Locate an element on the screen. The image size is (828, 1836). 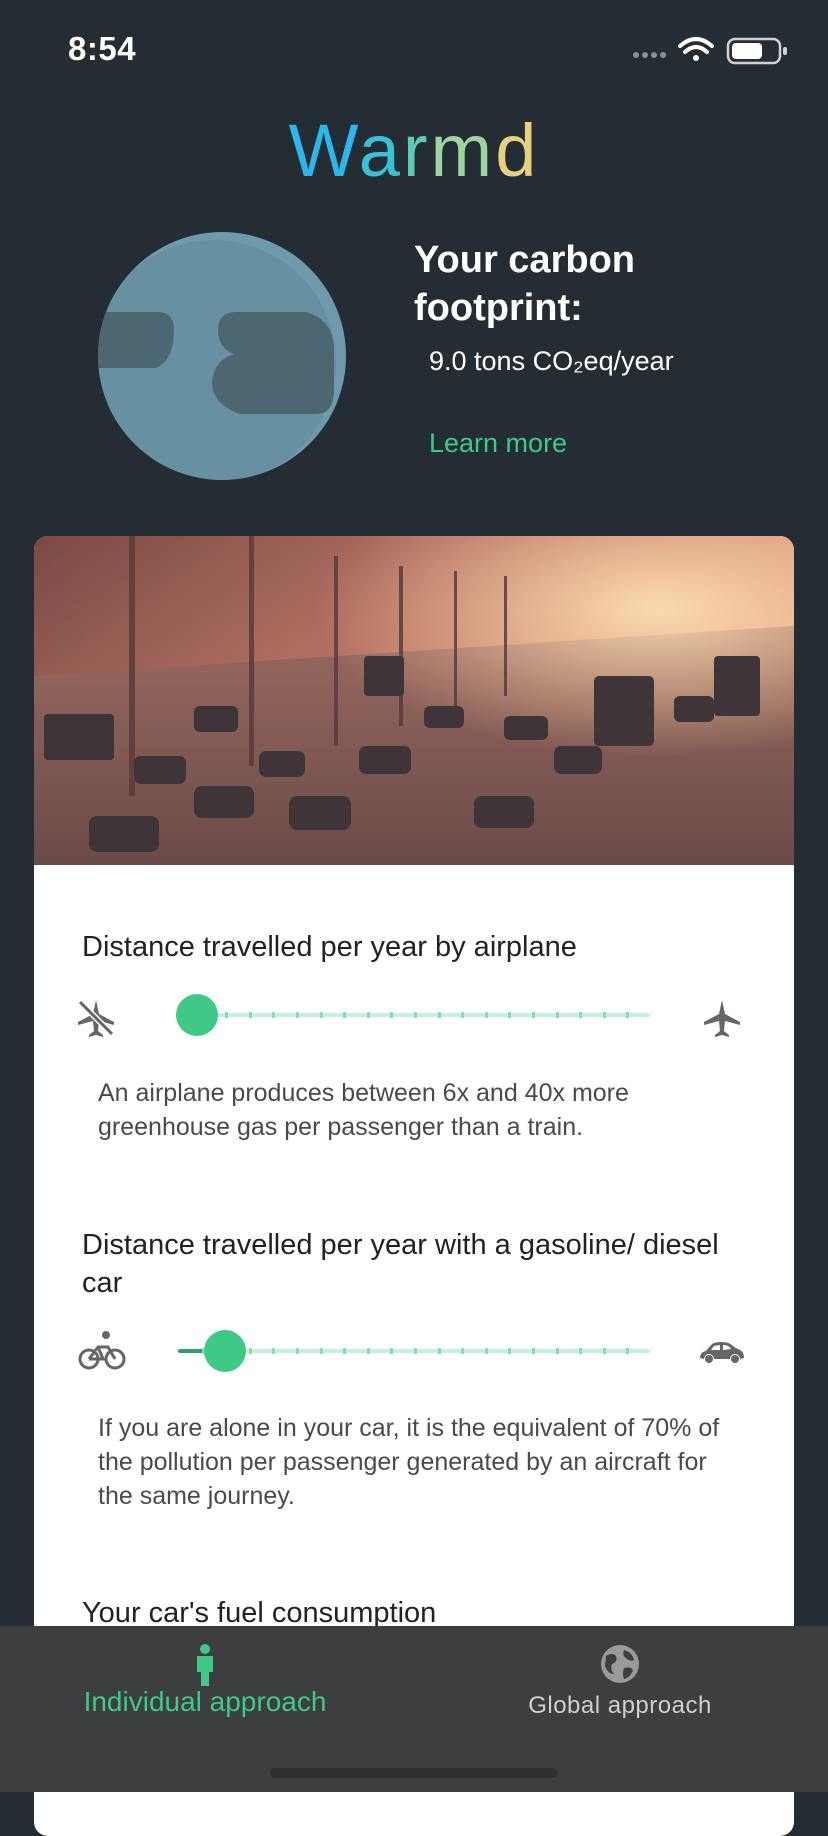
airplane-distance-slider is located at coordinates (412, 1015).